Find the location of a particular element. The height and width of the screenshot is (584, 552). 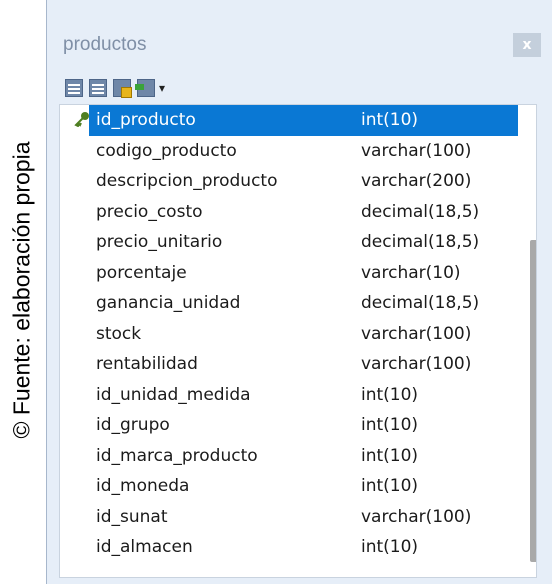

table-row: id_almacen int(10) is located at coordinates (290, 547).